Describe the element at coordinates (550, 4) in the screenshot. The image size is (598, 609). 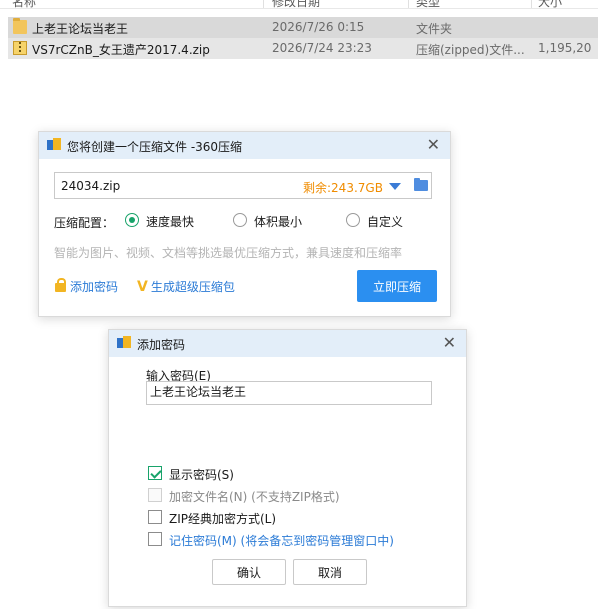
I see `column-size: 大小` at that location.